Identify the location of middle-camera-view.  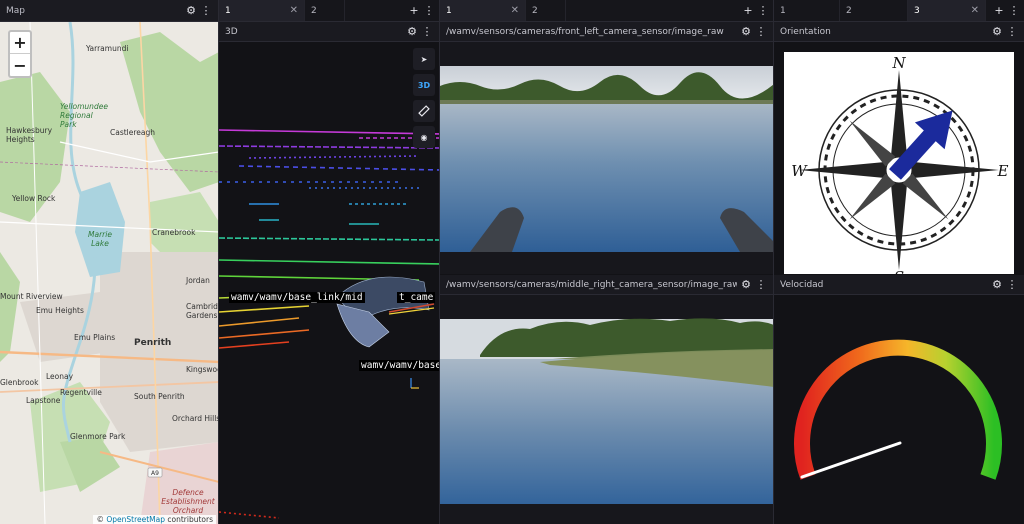
(606, 409).